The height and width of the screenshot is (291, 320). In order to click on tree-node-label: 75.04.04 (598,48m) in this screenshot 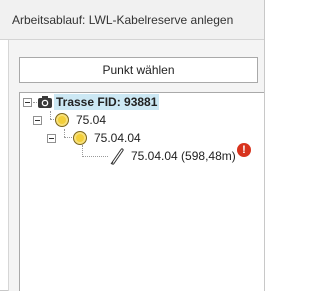, I will do `click(183, 156)`.